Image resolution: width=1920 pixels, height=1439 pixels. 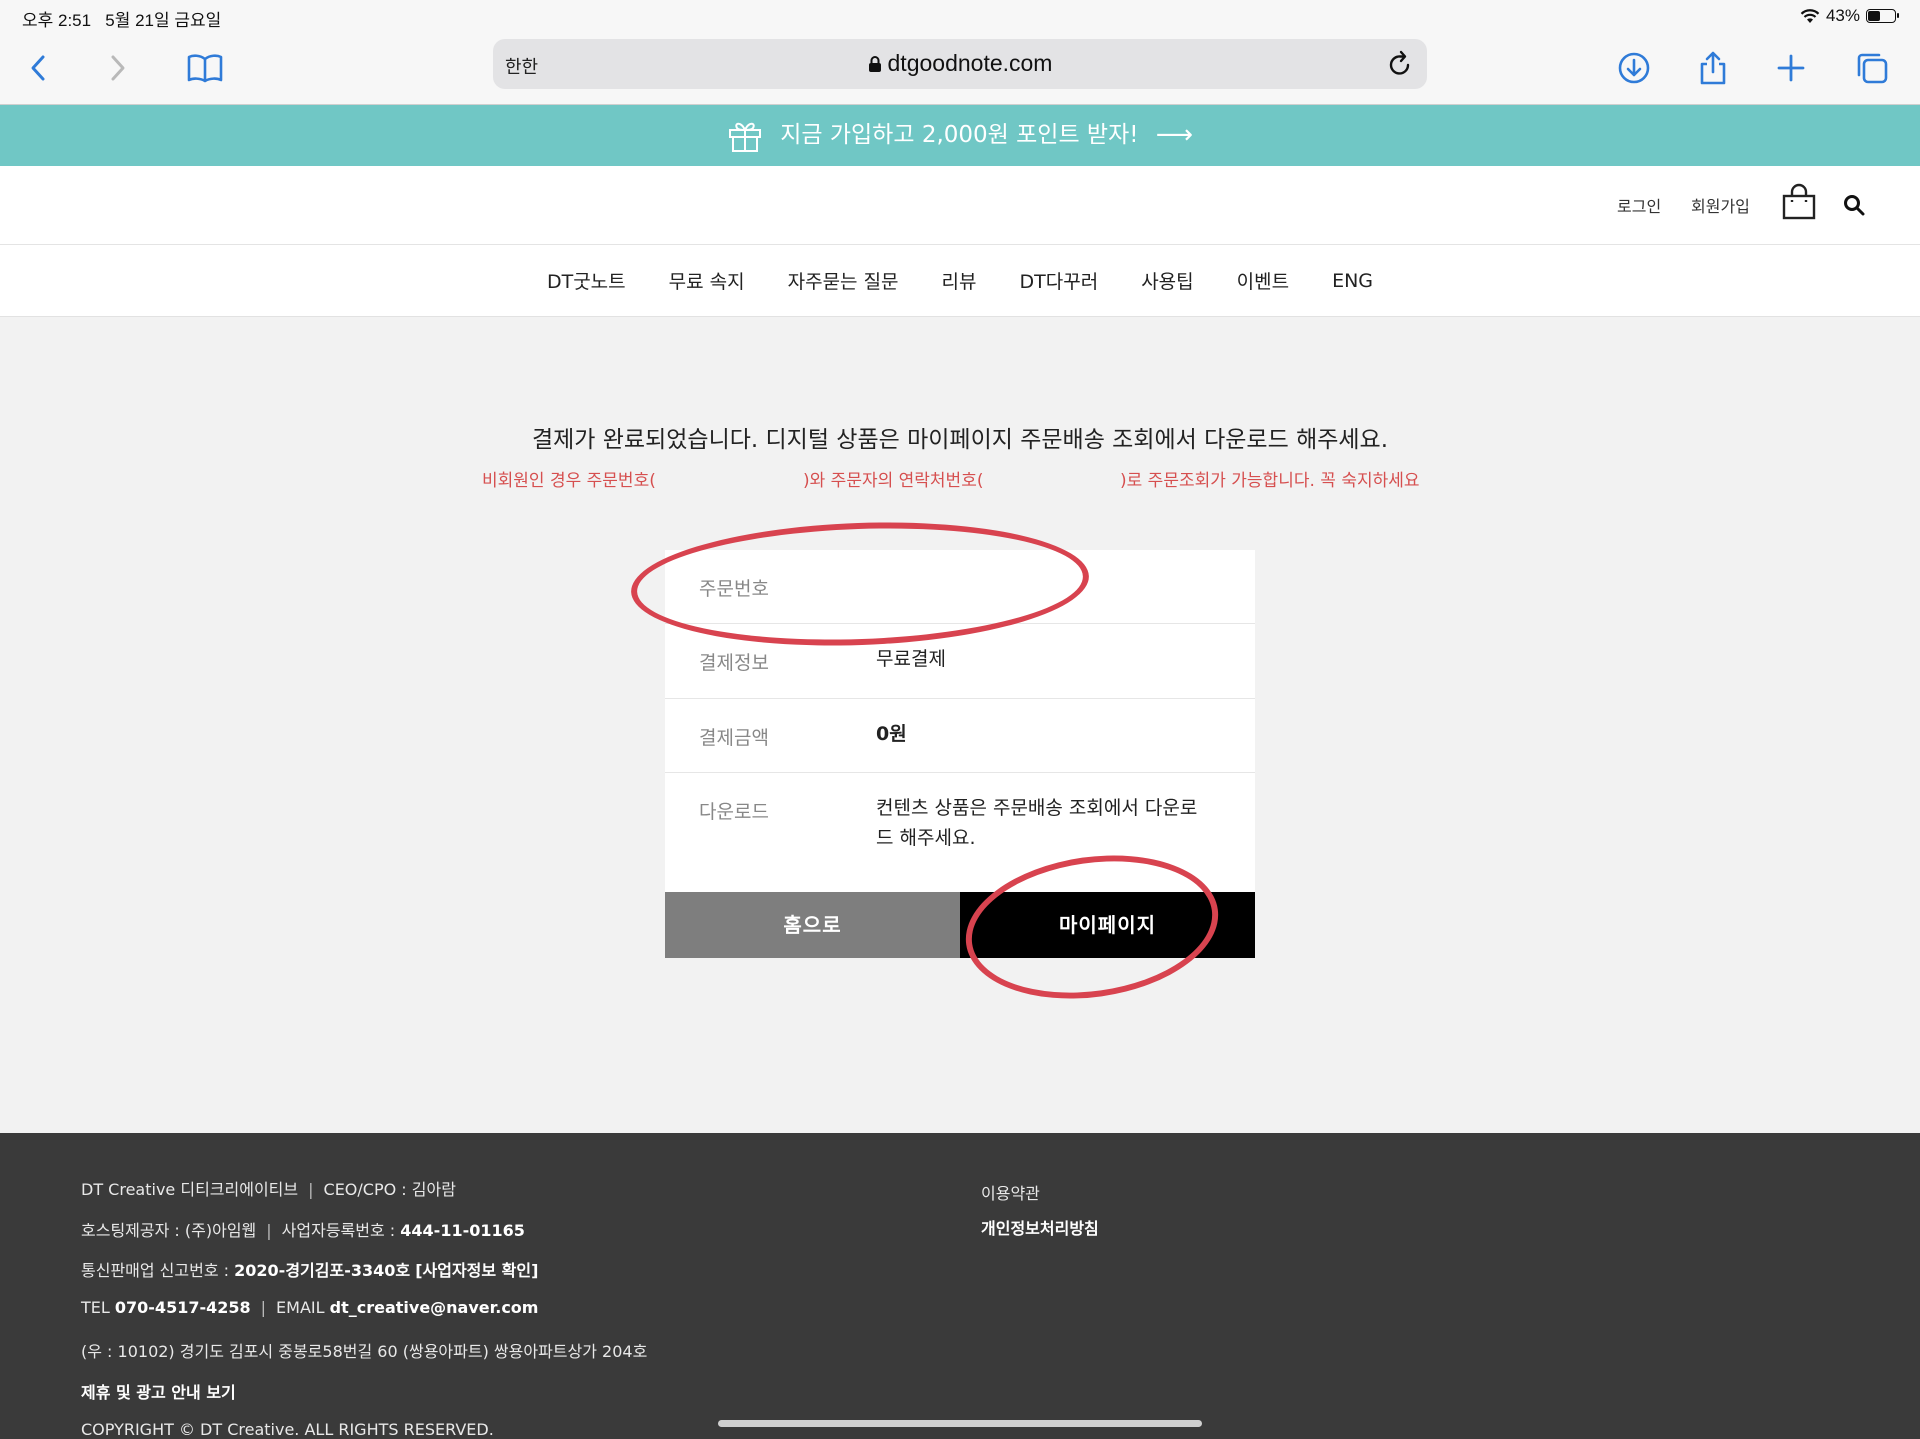 What do you see at coordinates (744, 137) in the screenshot?
I see `gift-icon` at bounding box center [744, 137].